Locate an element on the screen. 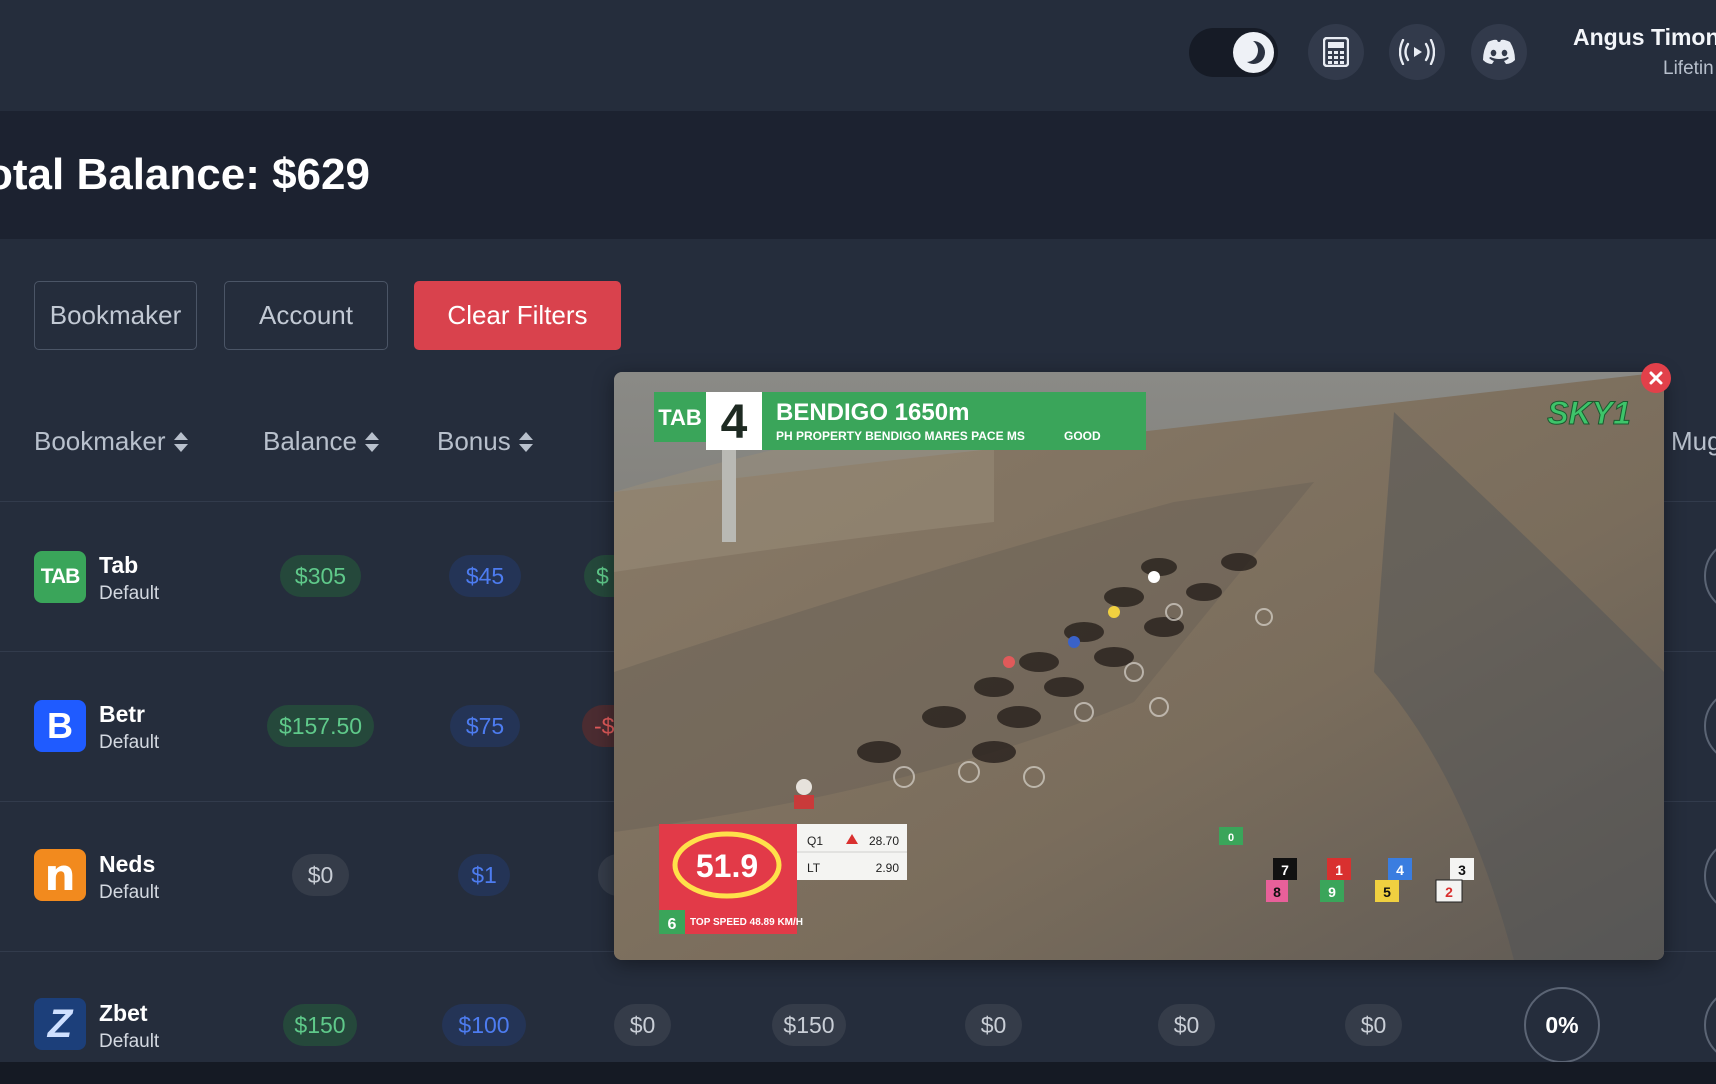  close-video-button is located at coordinates (1656, 378).